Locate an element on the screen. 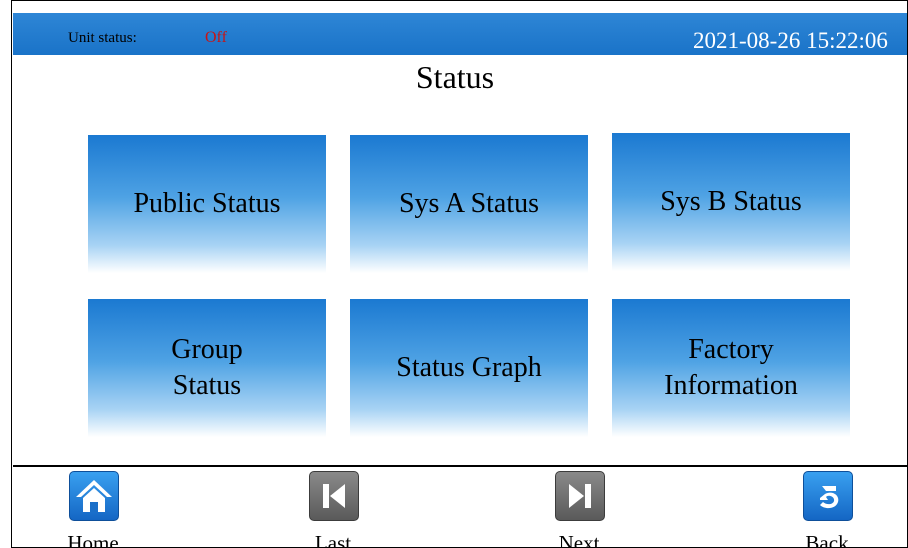 The image size is (908, 548). next-button: Next is located at coordinates (579, 509).